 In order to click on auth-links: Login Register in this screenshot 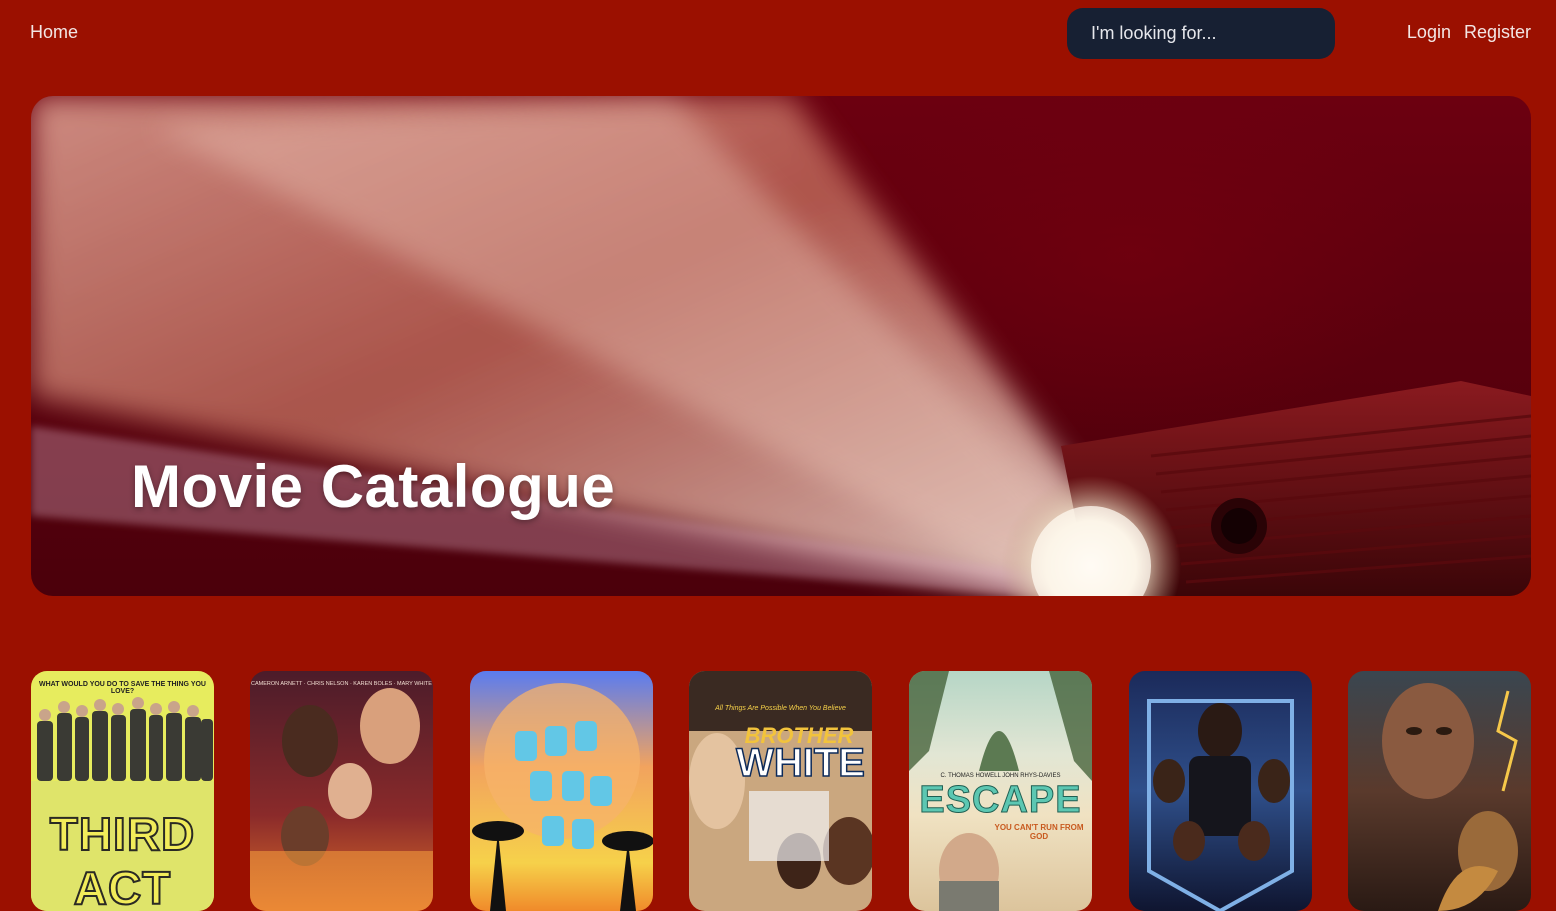, I will do `click(1469, 32)`.